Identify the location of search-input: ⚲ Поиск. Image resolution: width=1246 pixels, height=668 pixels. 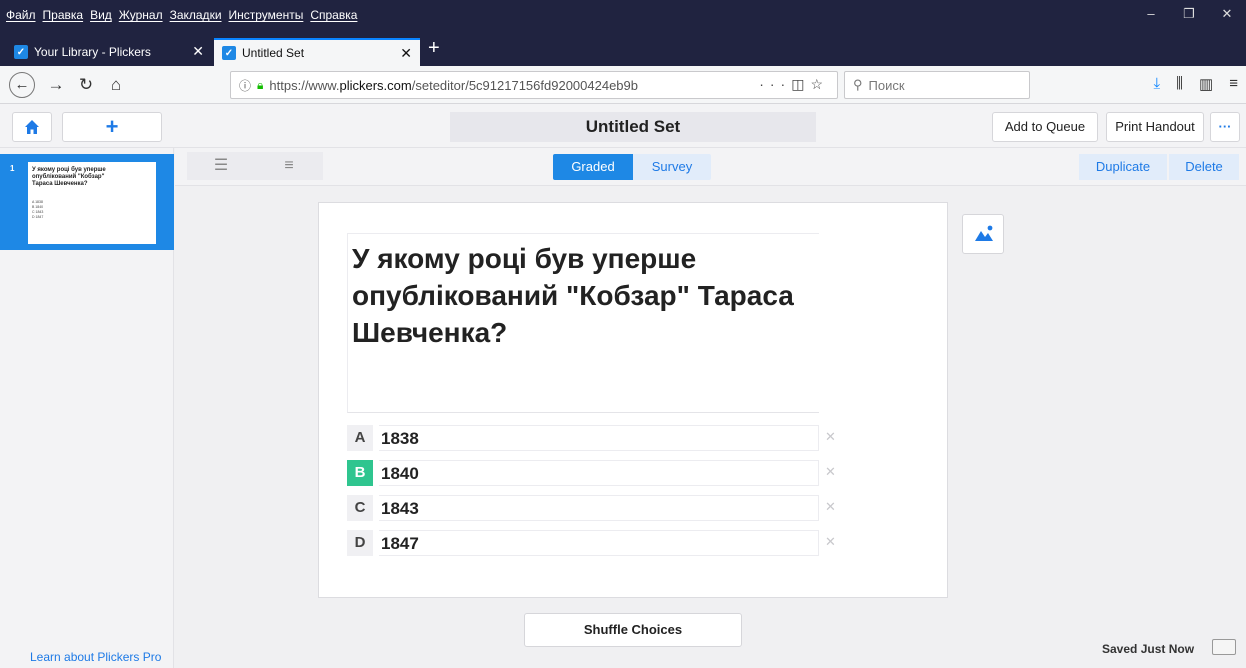
(937, 85).